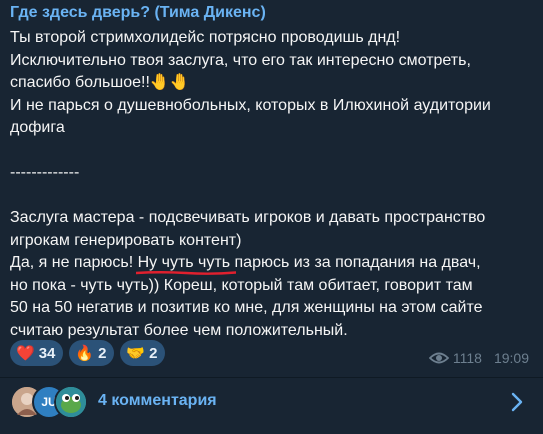 This screenshot has height=434, width=543. I want to click on handshake-icon: 🤝, so click(136, 353).